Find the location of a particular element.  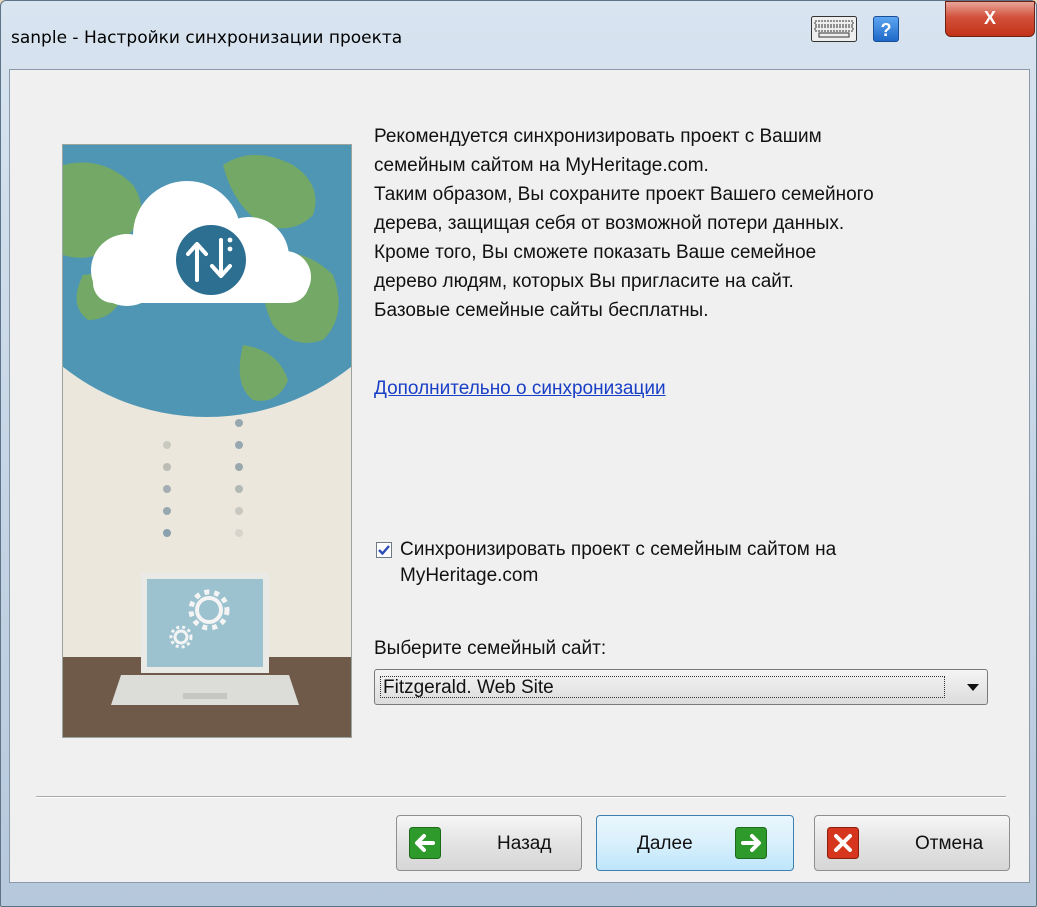

site-select-dropdown: Fitzgerald. Web Site is located at coordinates (681, 687).